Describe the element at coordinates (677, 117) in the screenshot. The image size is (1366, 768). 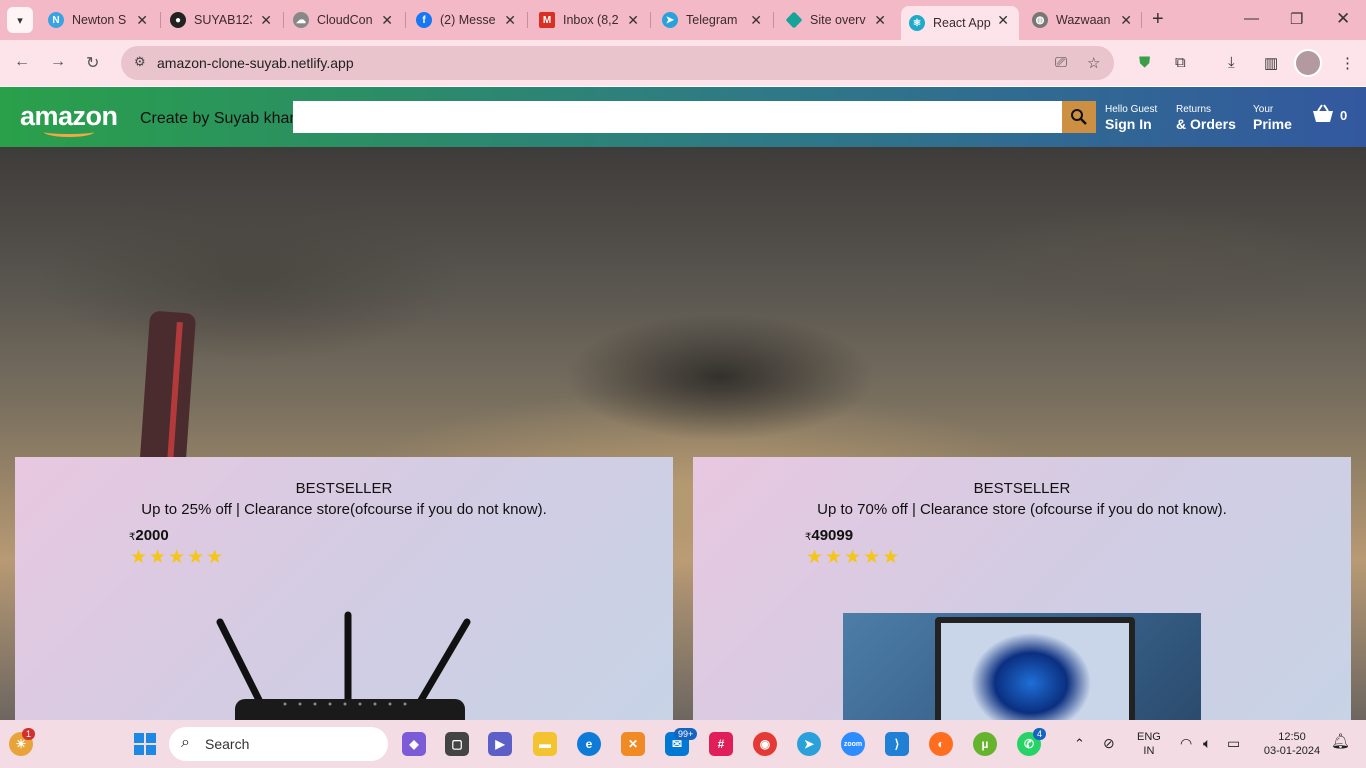
I see `search-input` at that location.